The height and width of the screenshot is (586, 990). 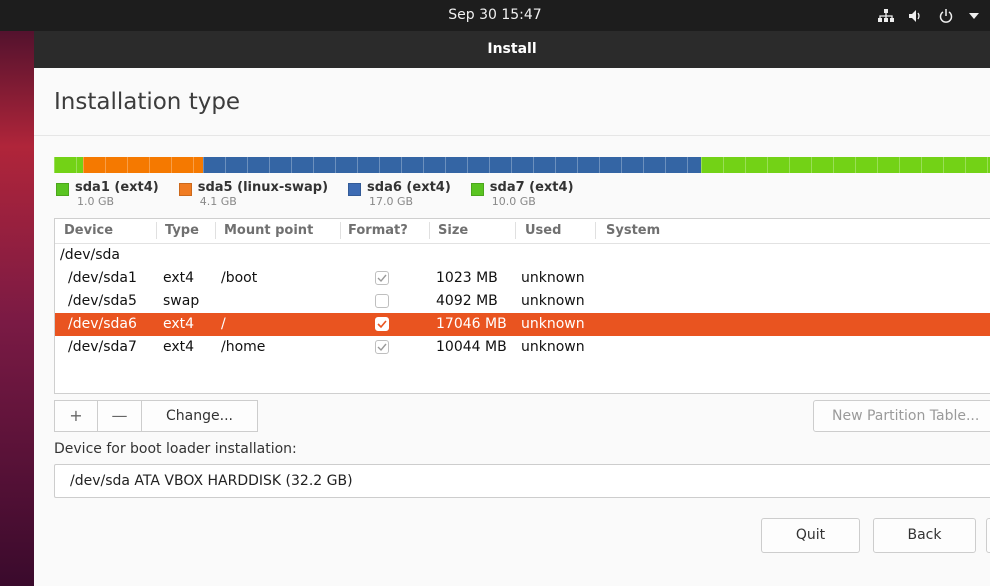 I want to click on legend-size: 4.1 GB, so click(x=218, y=201).